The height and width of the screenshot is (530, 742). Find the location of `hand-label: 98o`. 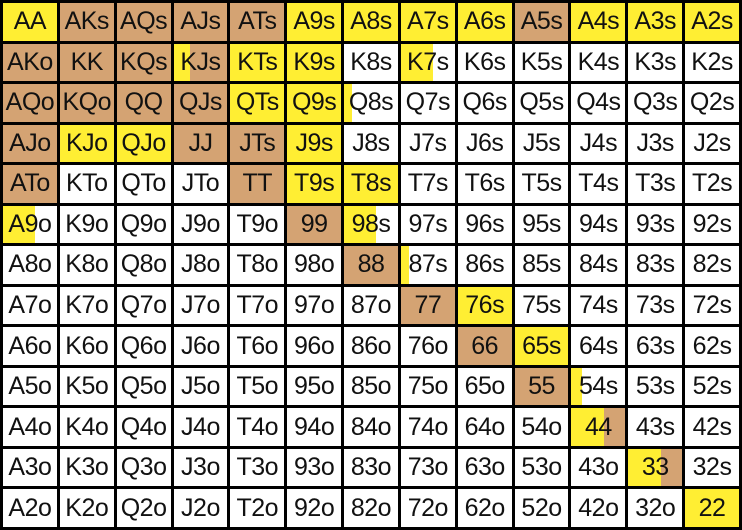

hand-label: 98o is located at coordinates (314, 264).